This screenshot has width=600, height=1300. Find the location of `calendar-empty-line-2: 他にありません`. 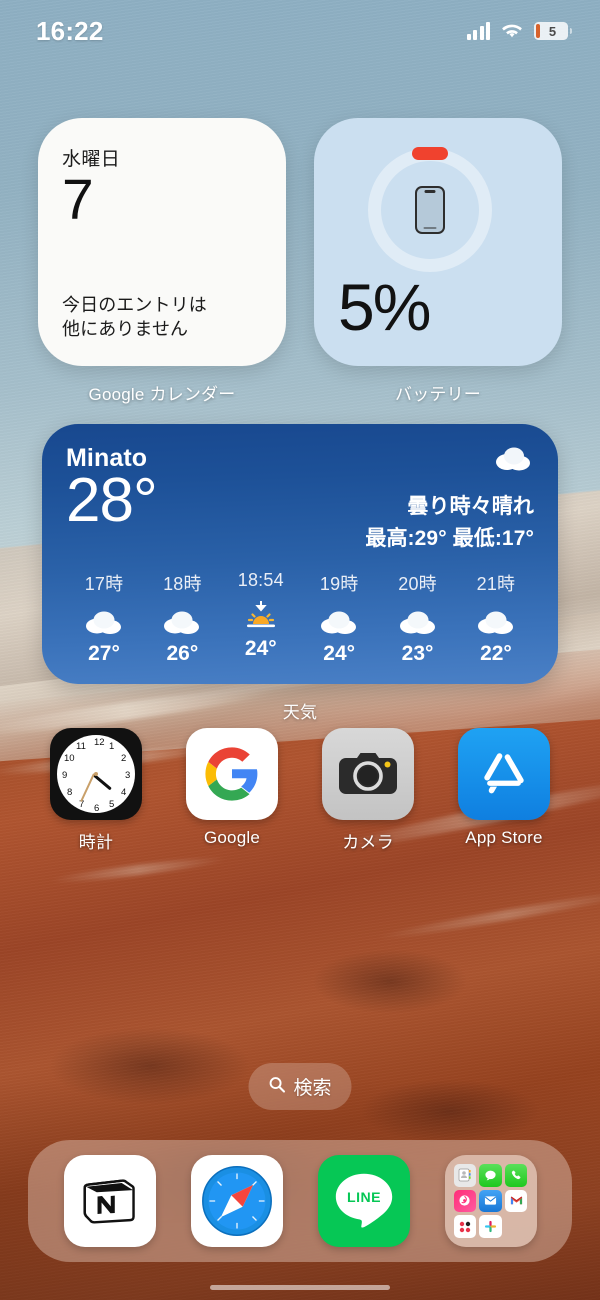

calendar-empty-line-2: 他にありません is located at coordinates (125, 329).